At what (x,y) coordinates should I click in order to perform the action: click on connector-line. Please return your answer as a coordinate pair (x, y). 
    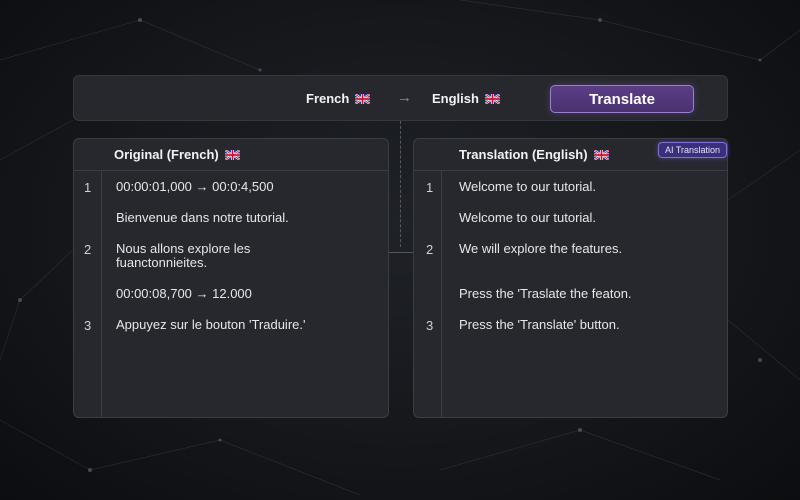
    Looking at the image, I should click on (400, 184).